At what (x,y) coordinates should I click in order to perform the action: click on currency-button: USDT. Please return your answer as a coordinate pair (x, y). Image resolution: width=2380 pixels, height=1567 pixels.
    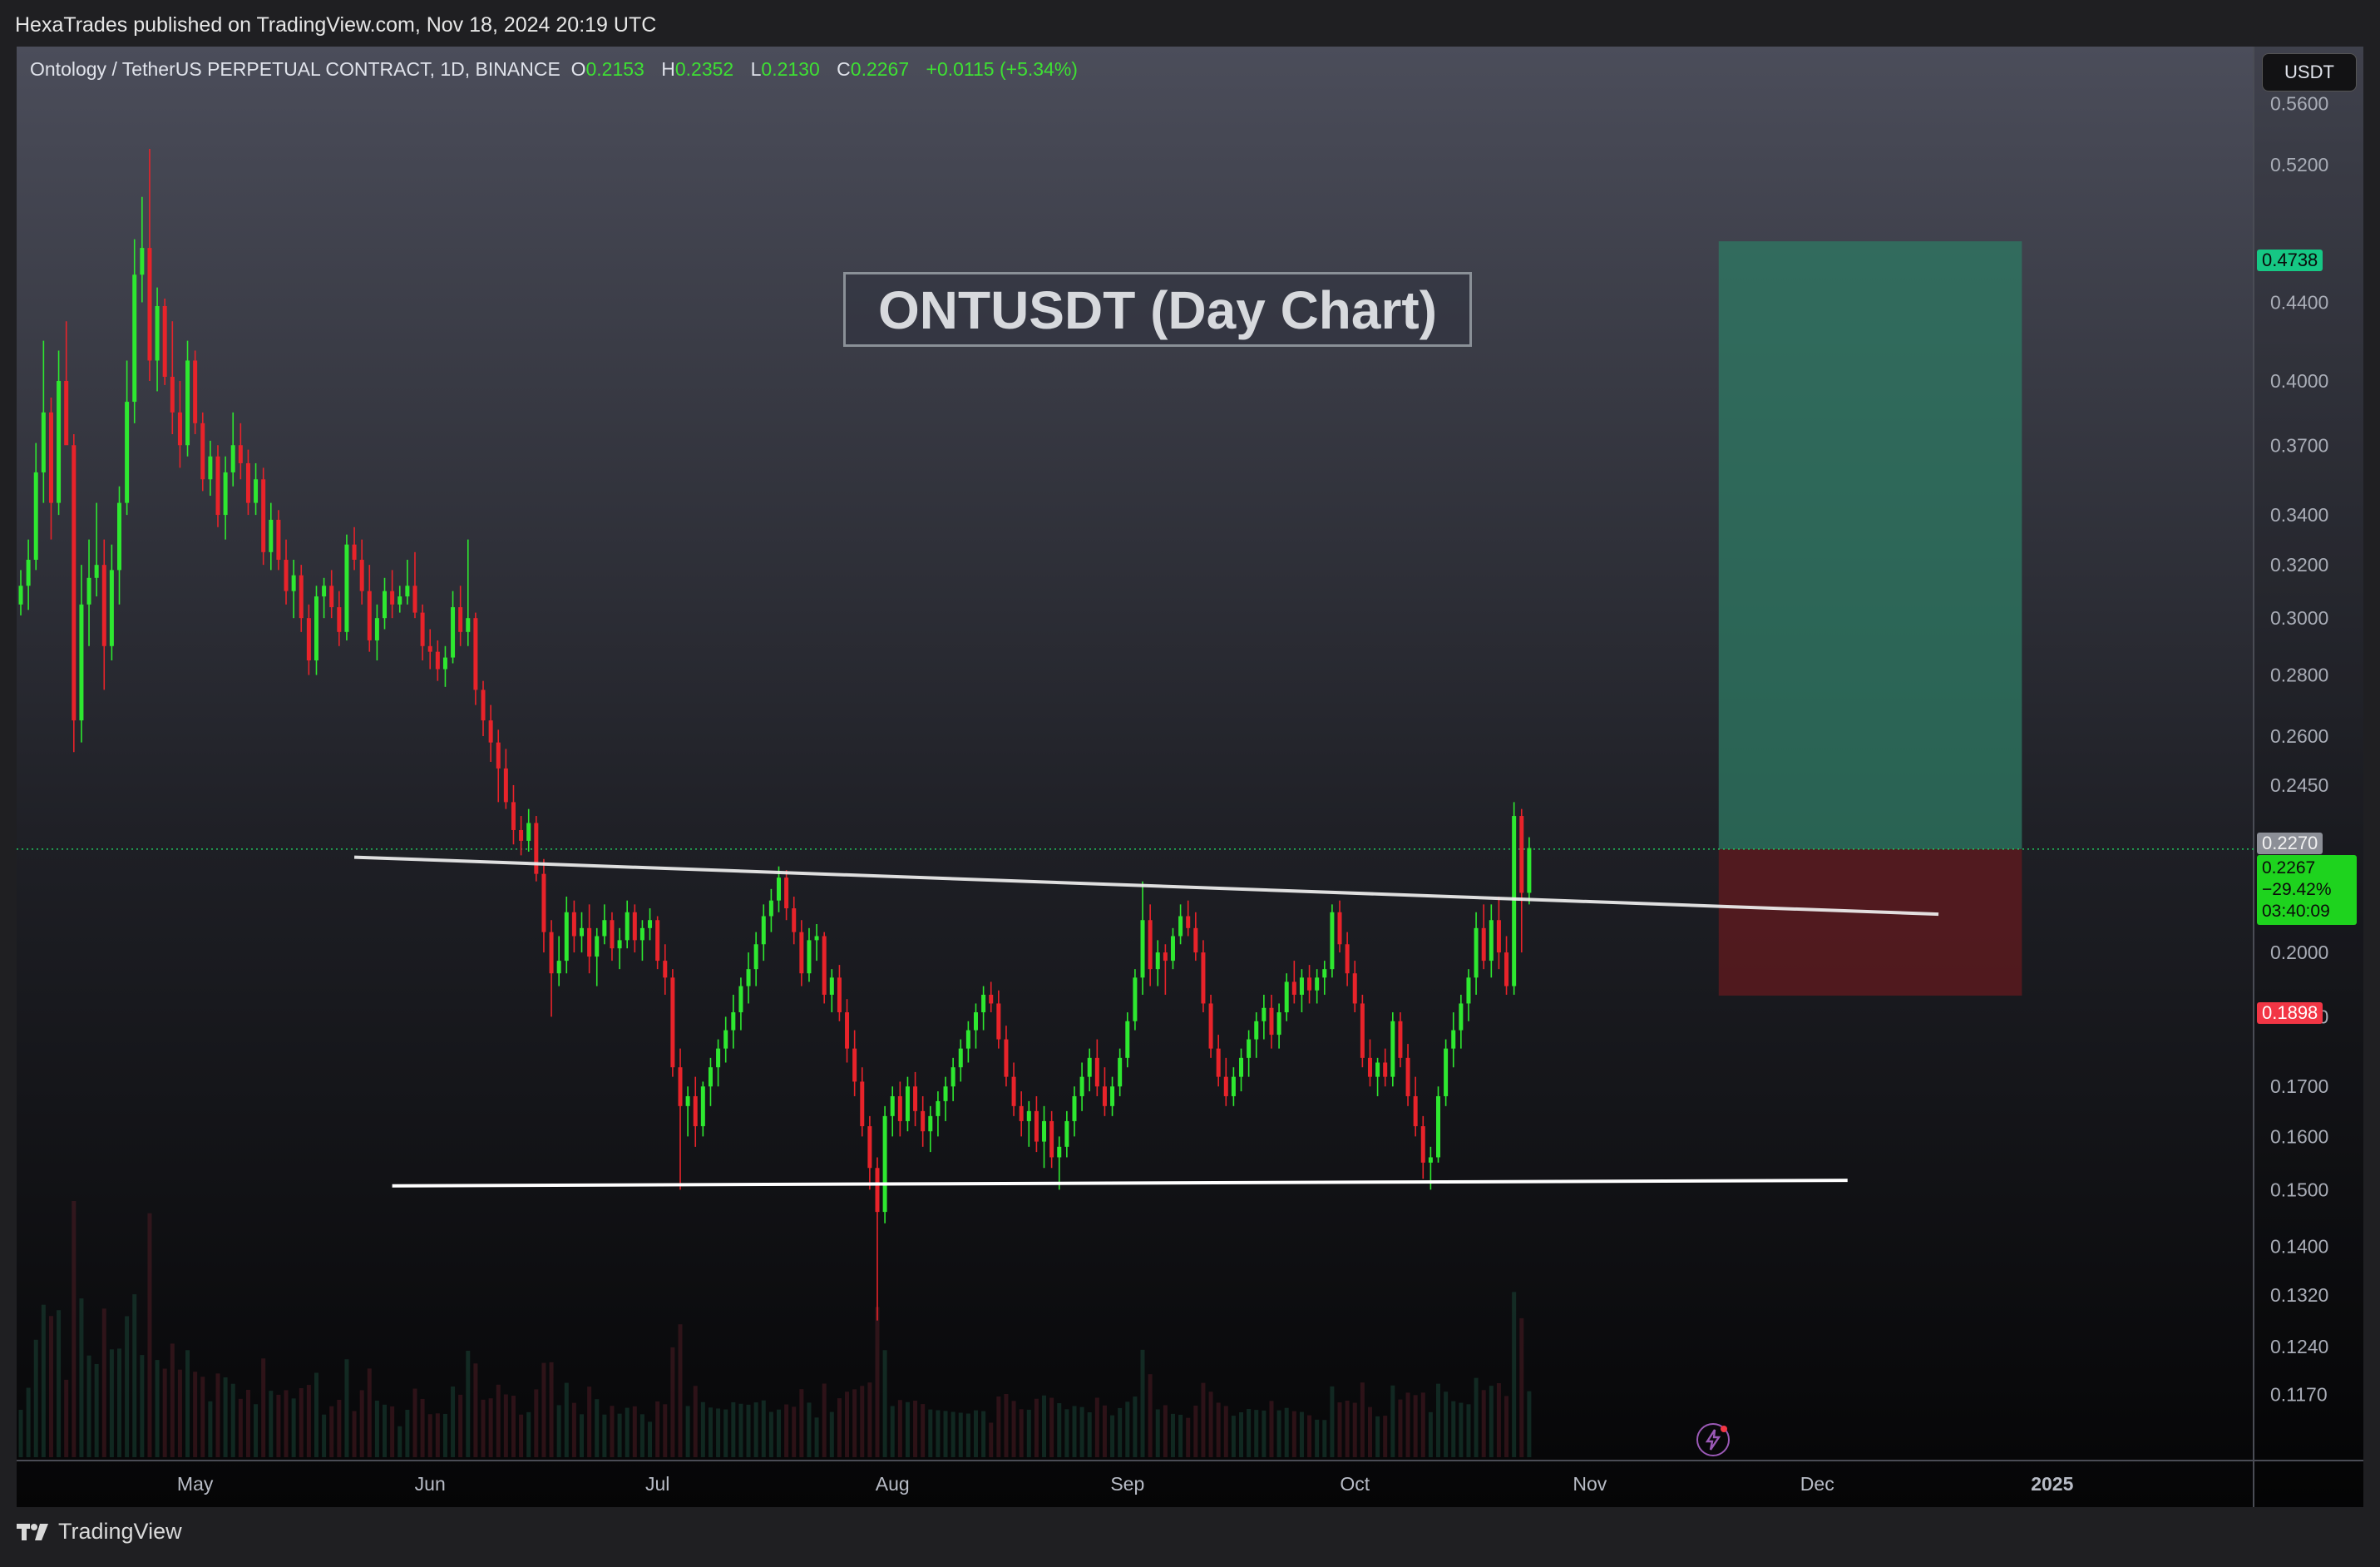
    Looking at the image, I should click on (2309, 72).